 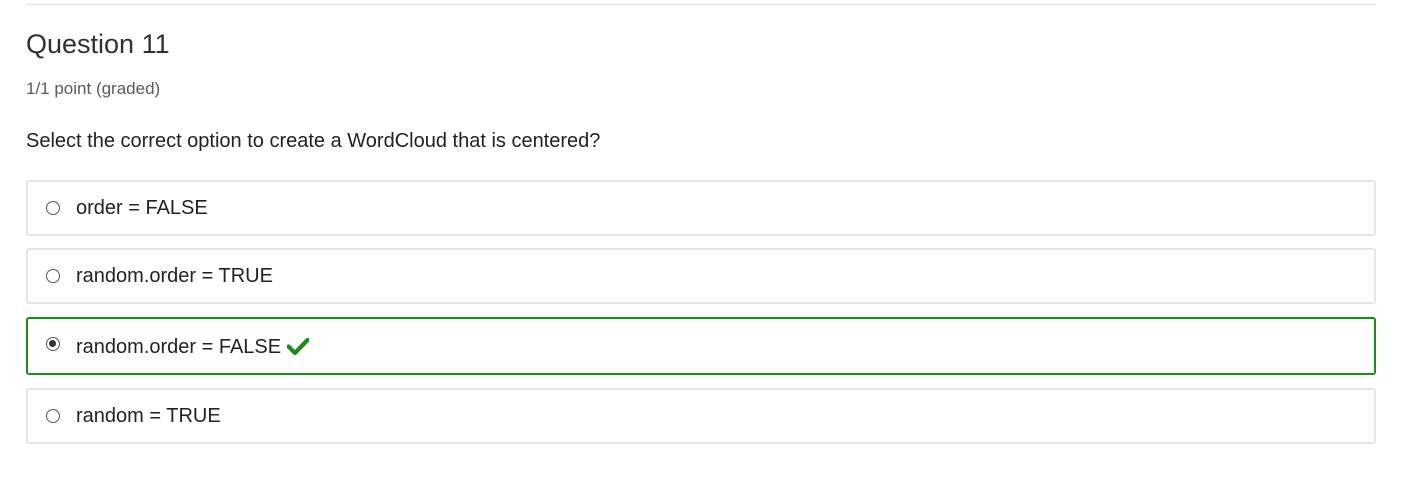 I want to click on choice-label: order = FALSE, so click(x=142, y=208).